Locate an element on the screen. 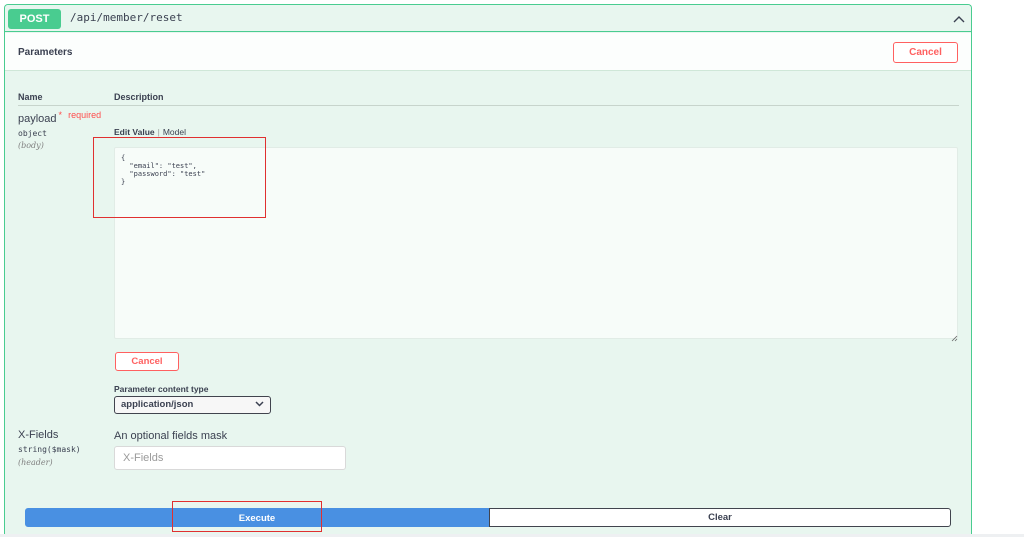 Image resolution: width=1024 pixels, height=537 pixels. method-badge: POST is located at coordinates (34, 19).